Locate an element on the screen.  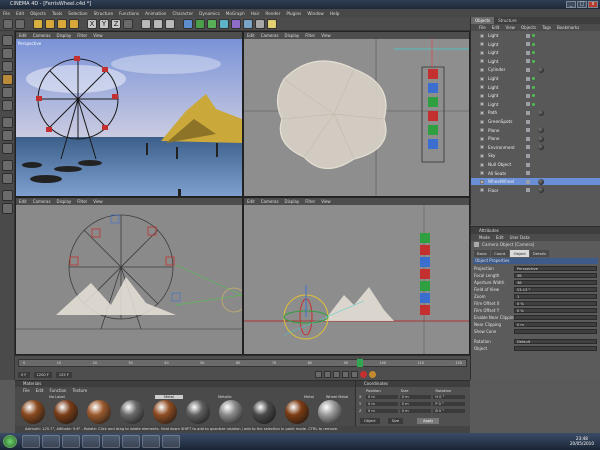
menu-render: Render is located at coordinates (272, 13).